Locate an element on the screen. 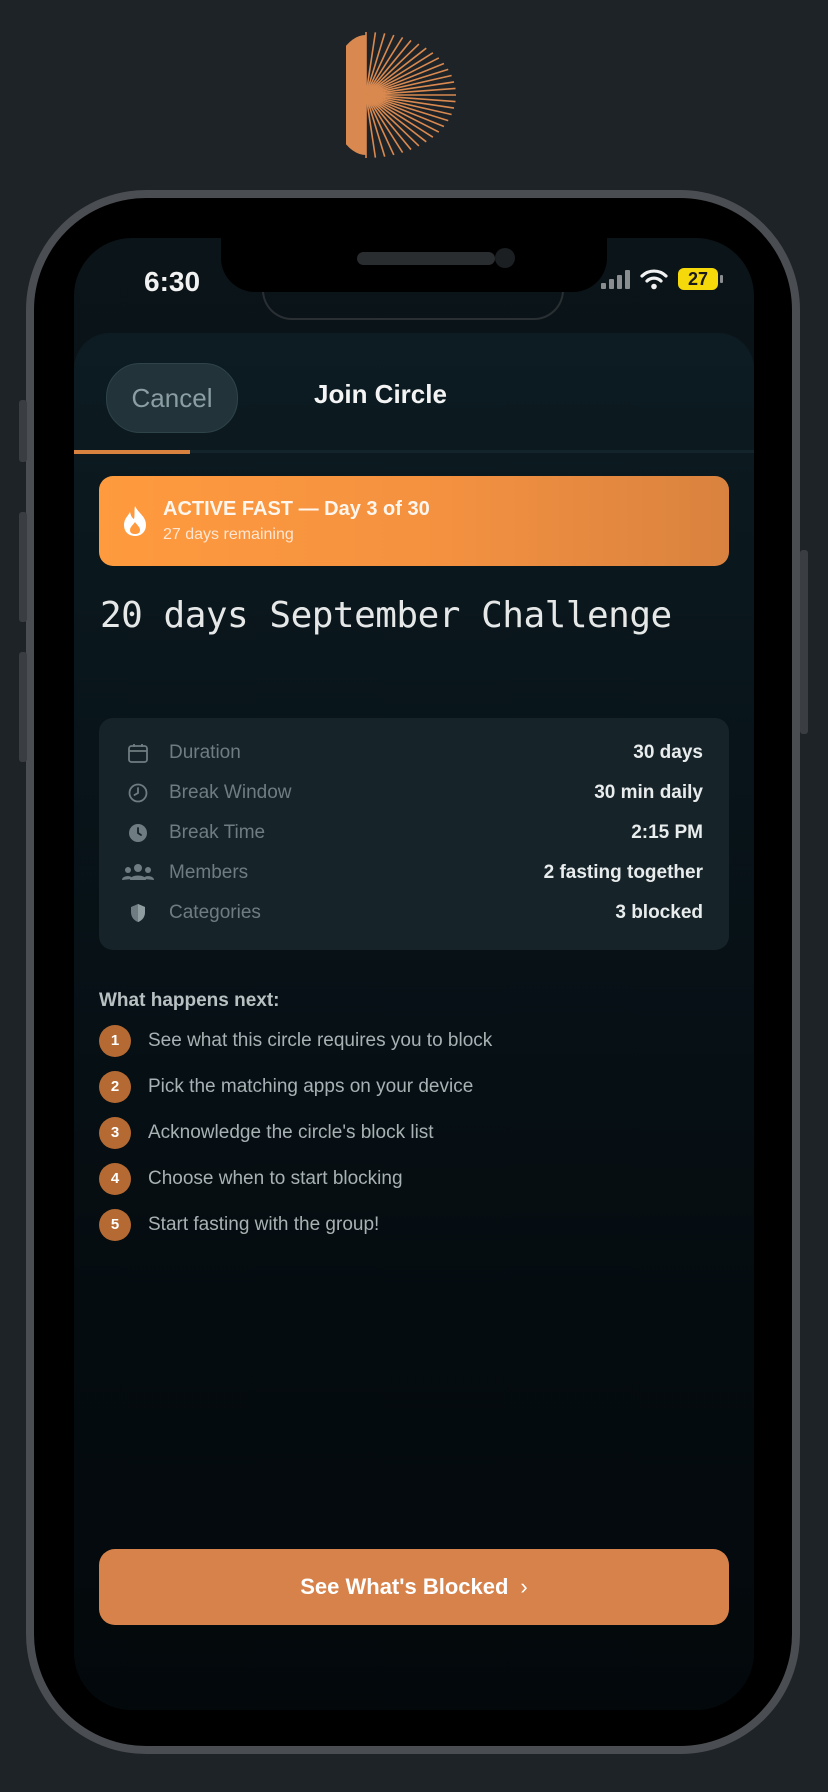  cancel-button: Cancel is located at coordinates (172, 398).